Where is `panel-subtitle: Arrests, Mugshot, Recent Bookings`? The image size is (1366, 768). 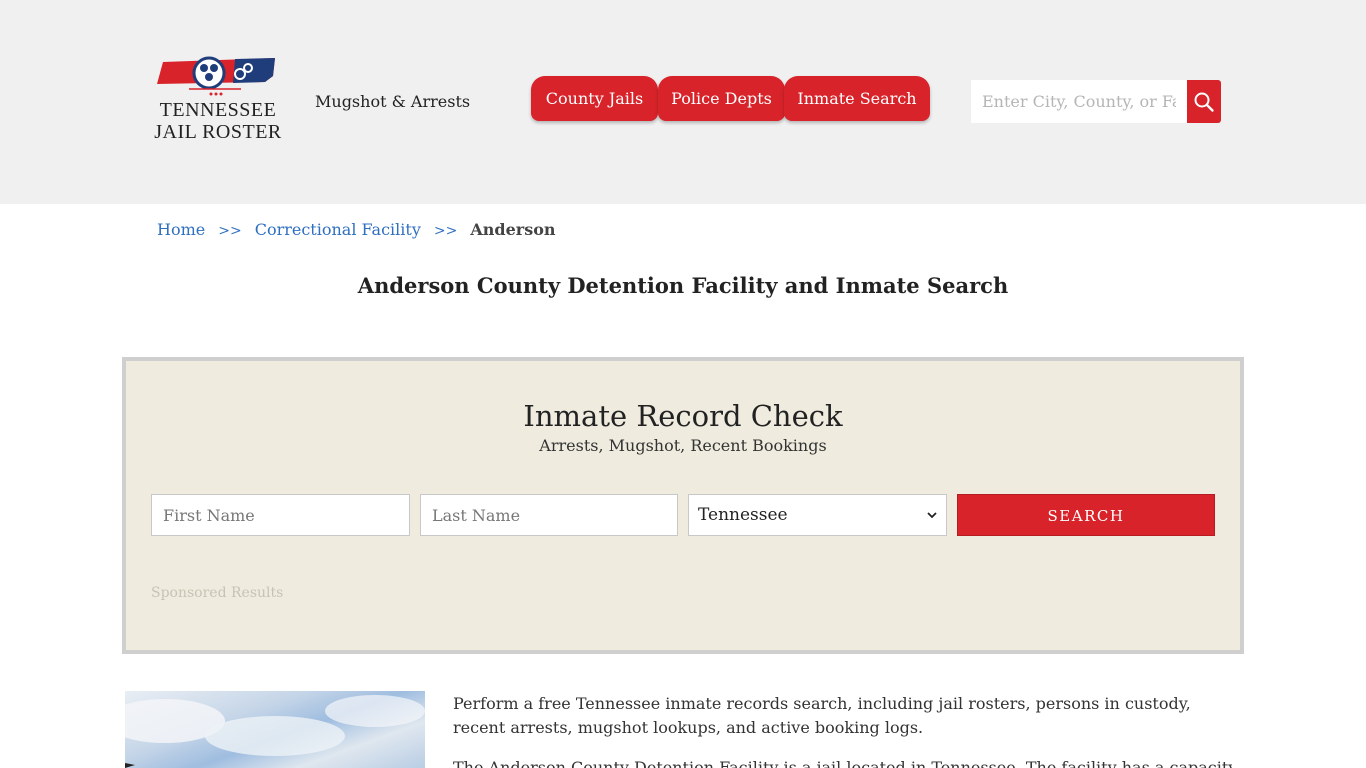
panel-subtitle: Arrests, Mugshot, Recent Bookings is located at coordinates (683, 445).